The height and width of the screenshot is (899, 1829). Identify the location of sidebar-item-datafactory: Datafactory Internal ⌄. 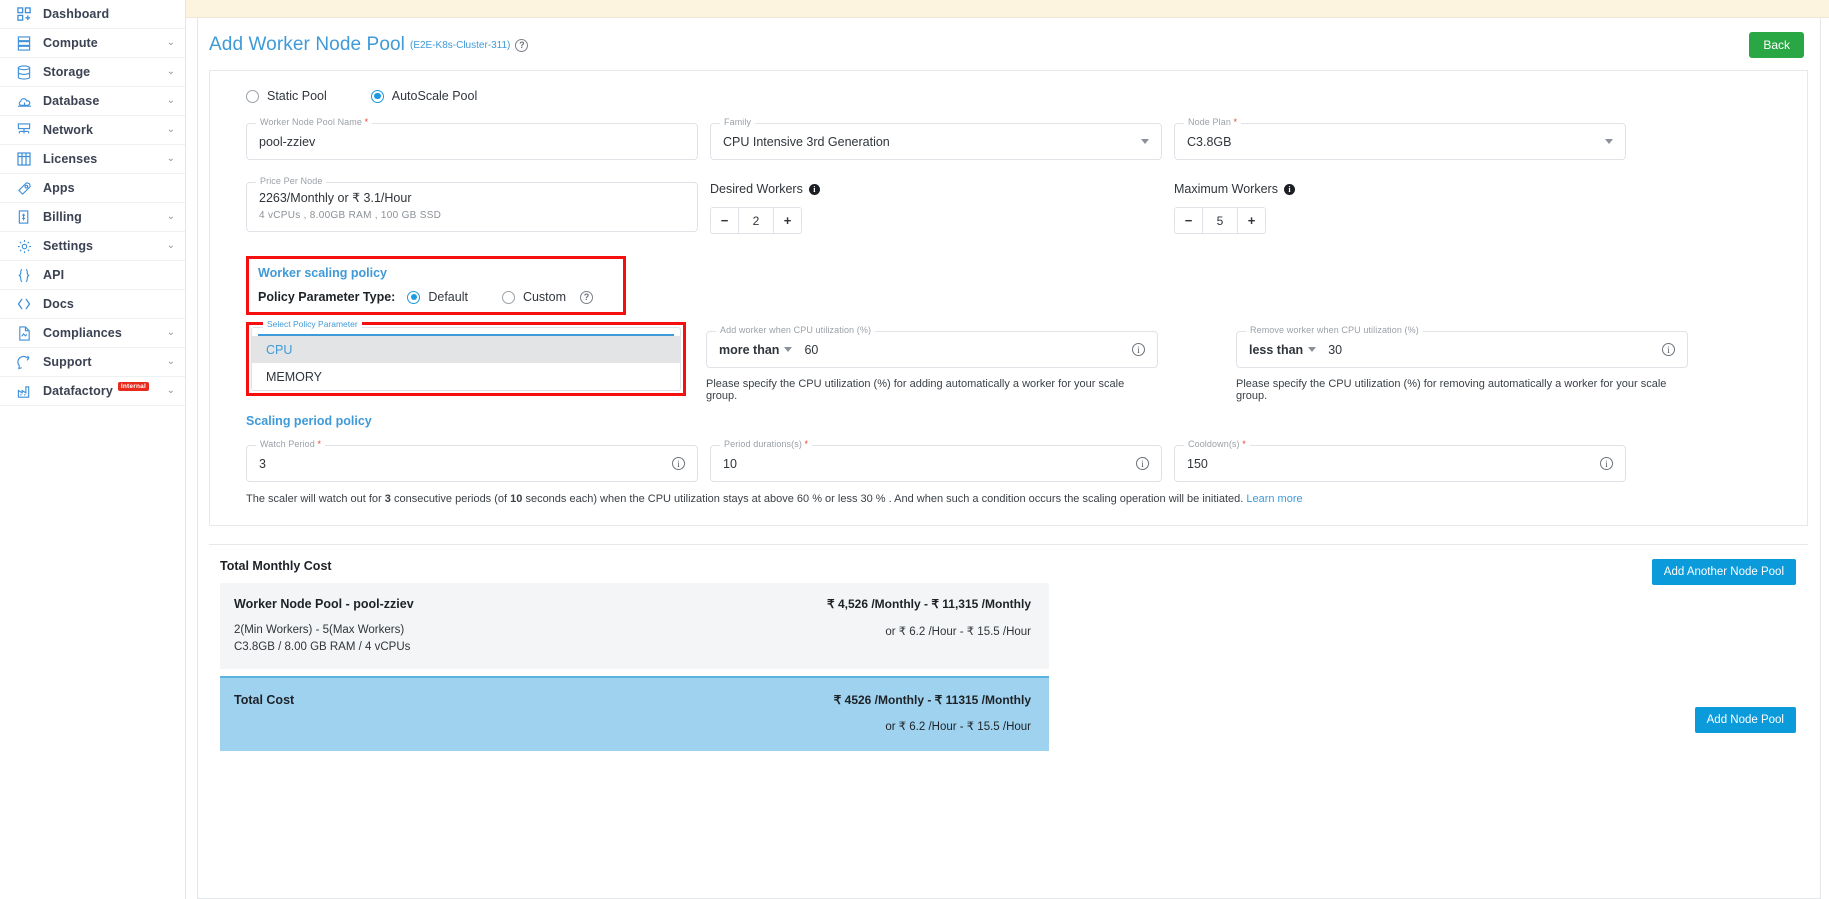
(92, 391).